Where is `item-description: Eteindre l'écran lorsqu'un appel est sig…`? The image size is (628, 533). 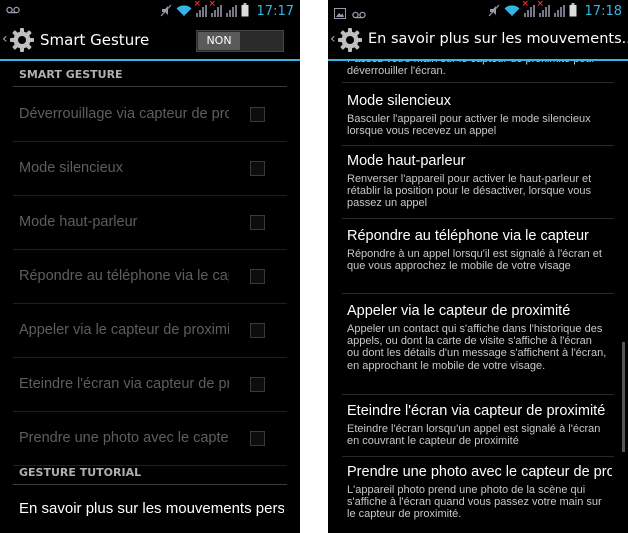 item-description: Eteindre l'écran lorsqu'un appel est sig… is located at coordinates (474, 435).